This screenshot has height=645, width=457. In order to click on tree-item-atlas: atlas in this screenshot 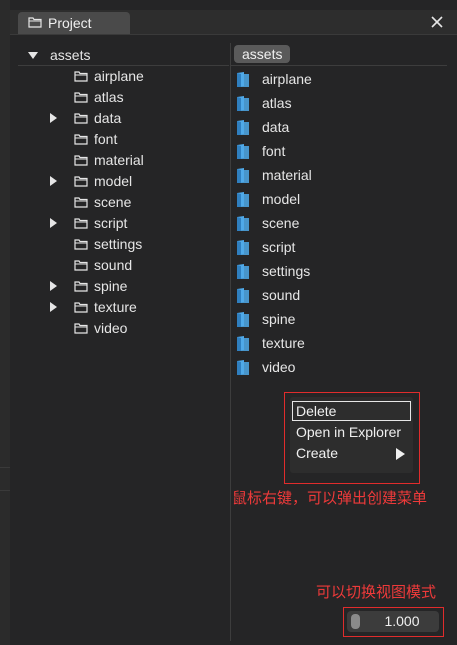, I will do `click(87, 97)`.